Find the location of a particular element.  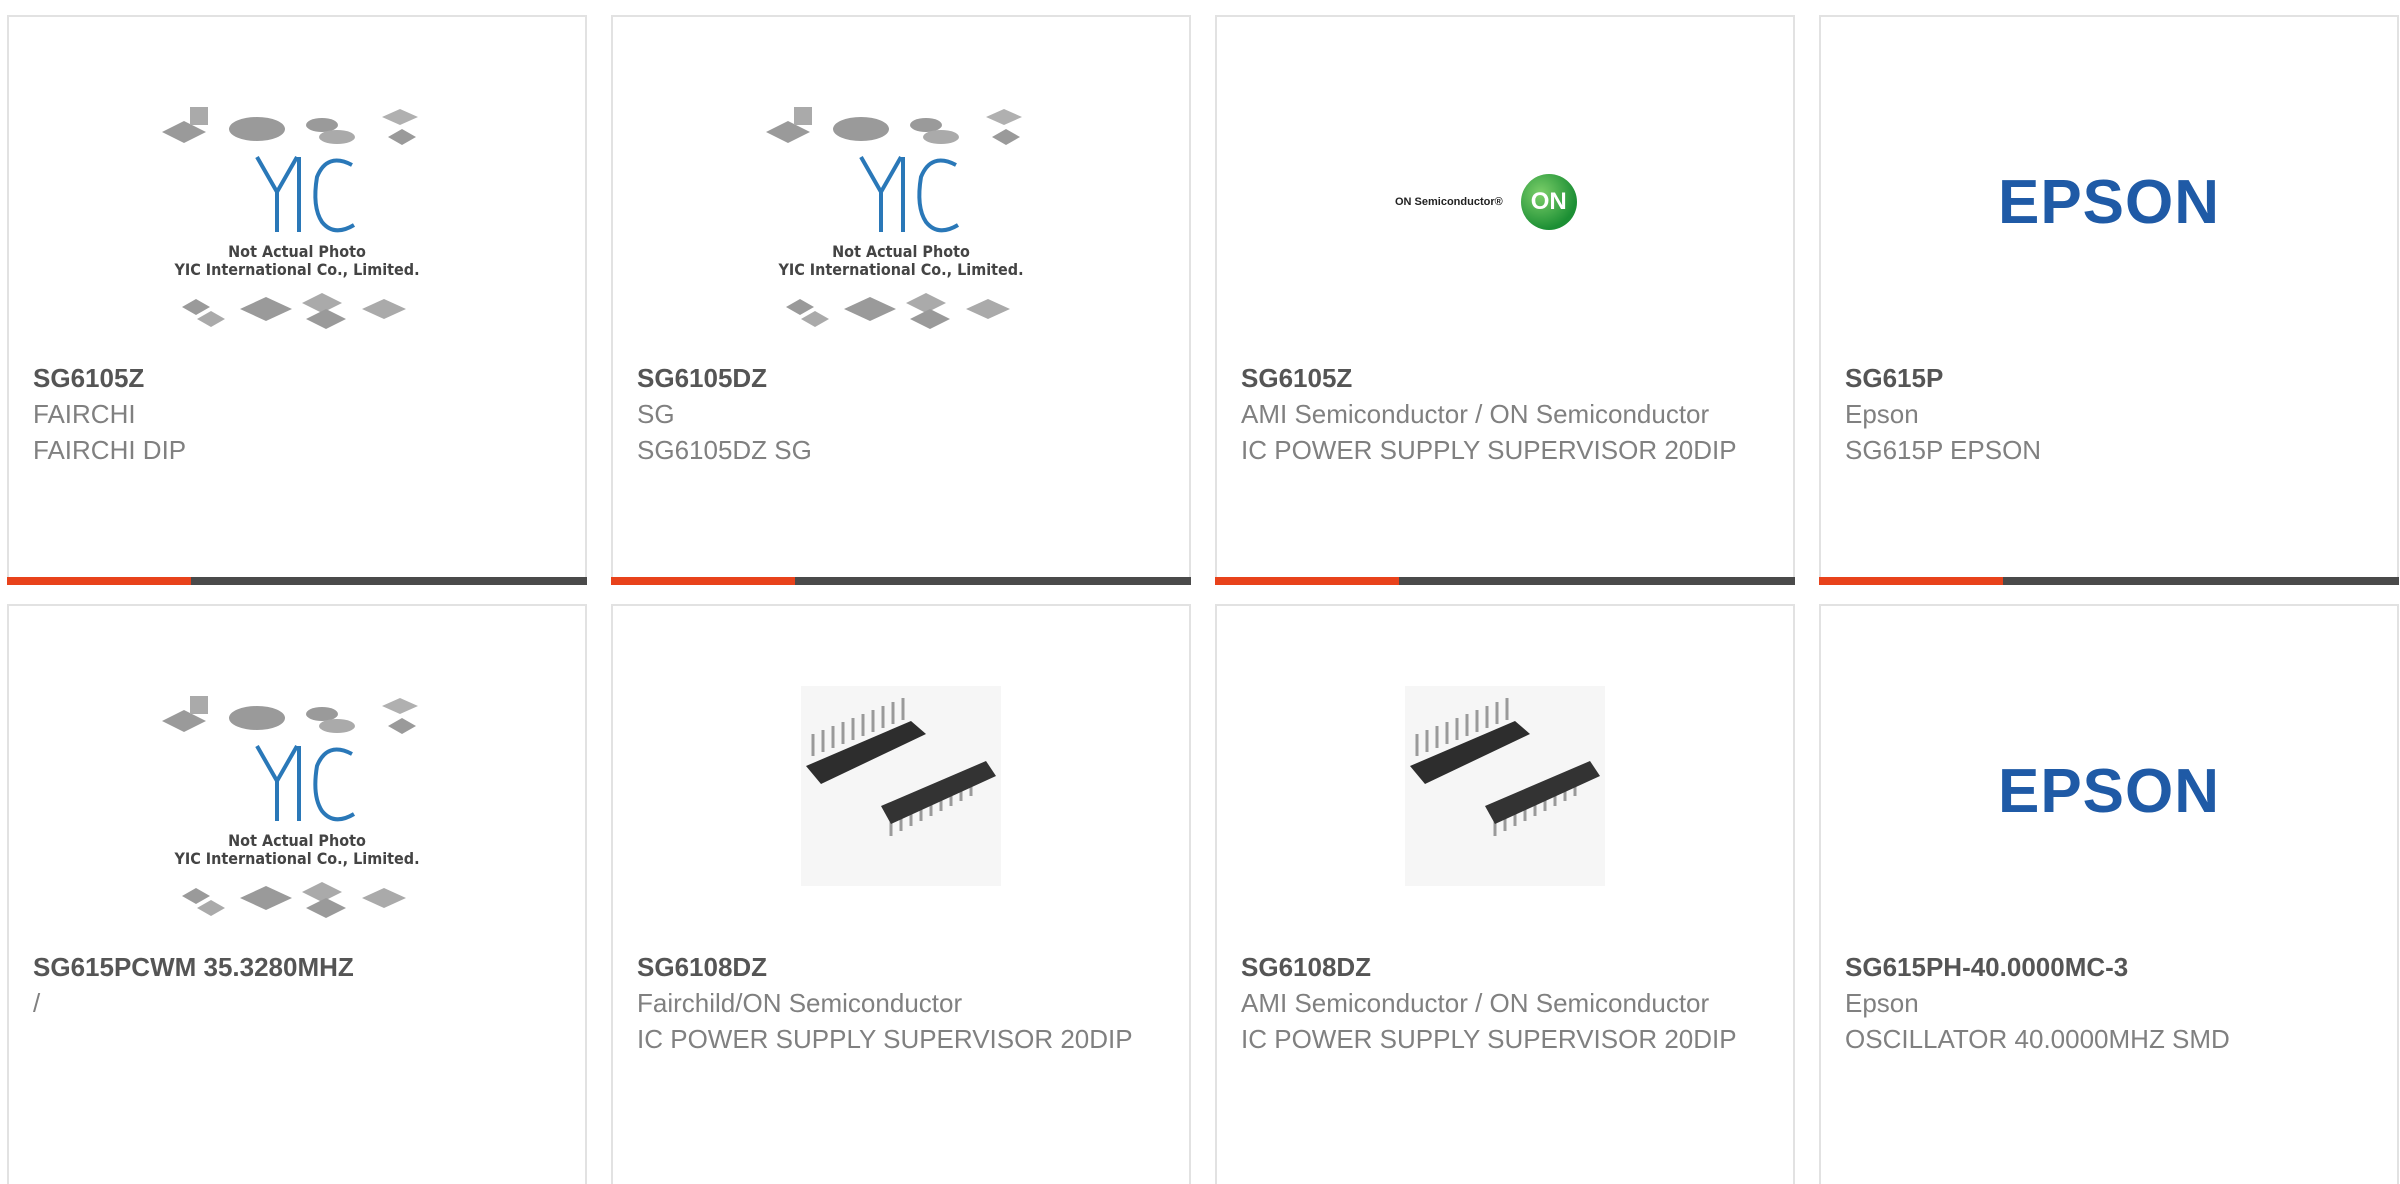

on-semiconductor-logo: ON Semiconductor® ON is located at coordinates (1505, 202).